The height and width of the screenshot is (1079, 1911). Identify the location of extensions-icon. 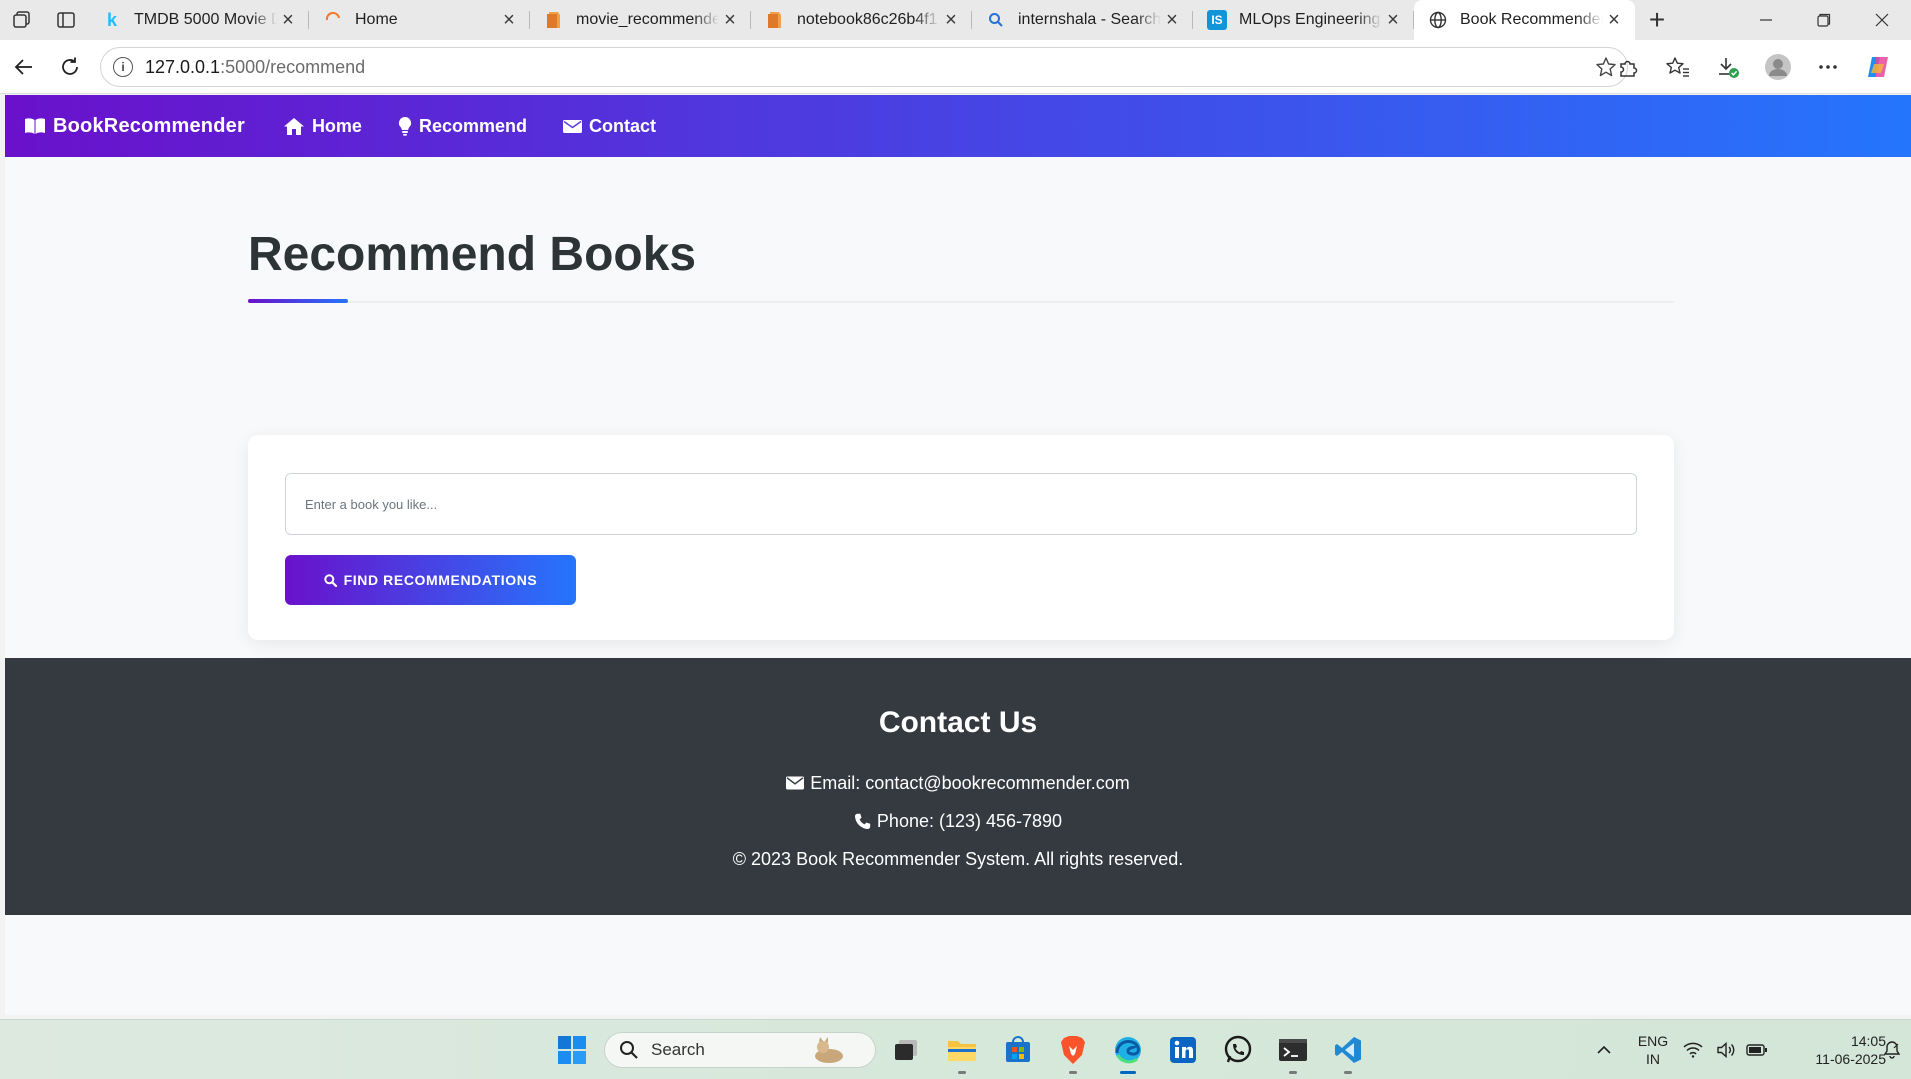
(1628, 67).